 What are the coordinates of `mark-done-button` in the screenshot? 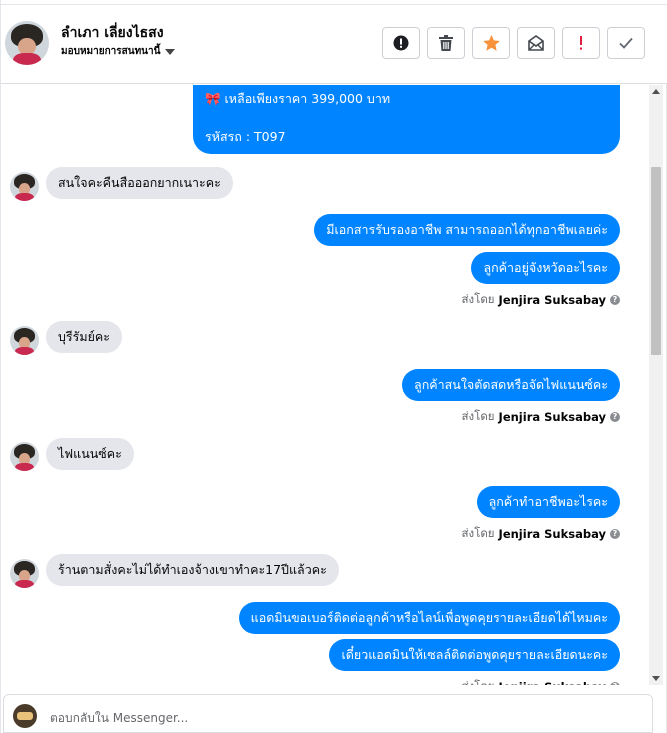 It's located at (626, 43).